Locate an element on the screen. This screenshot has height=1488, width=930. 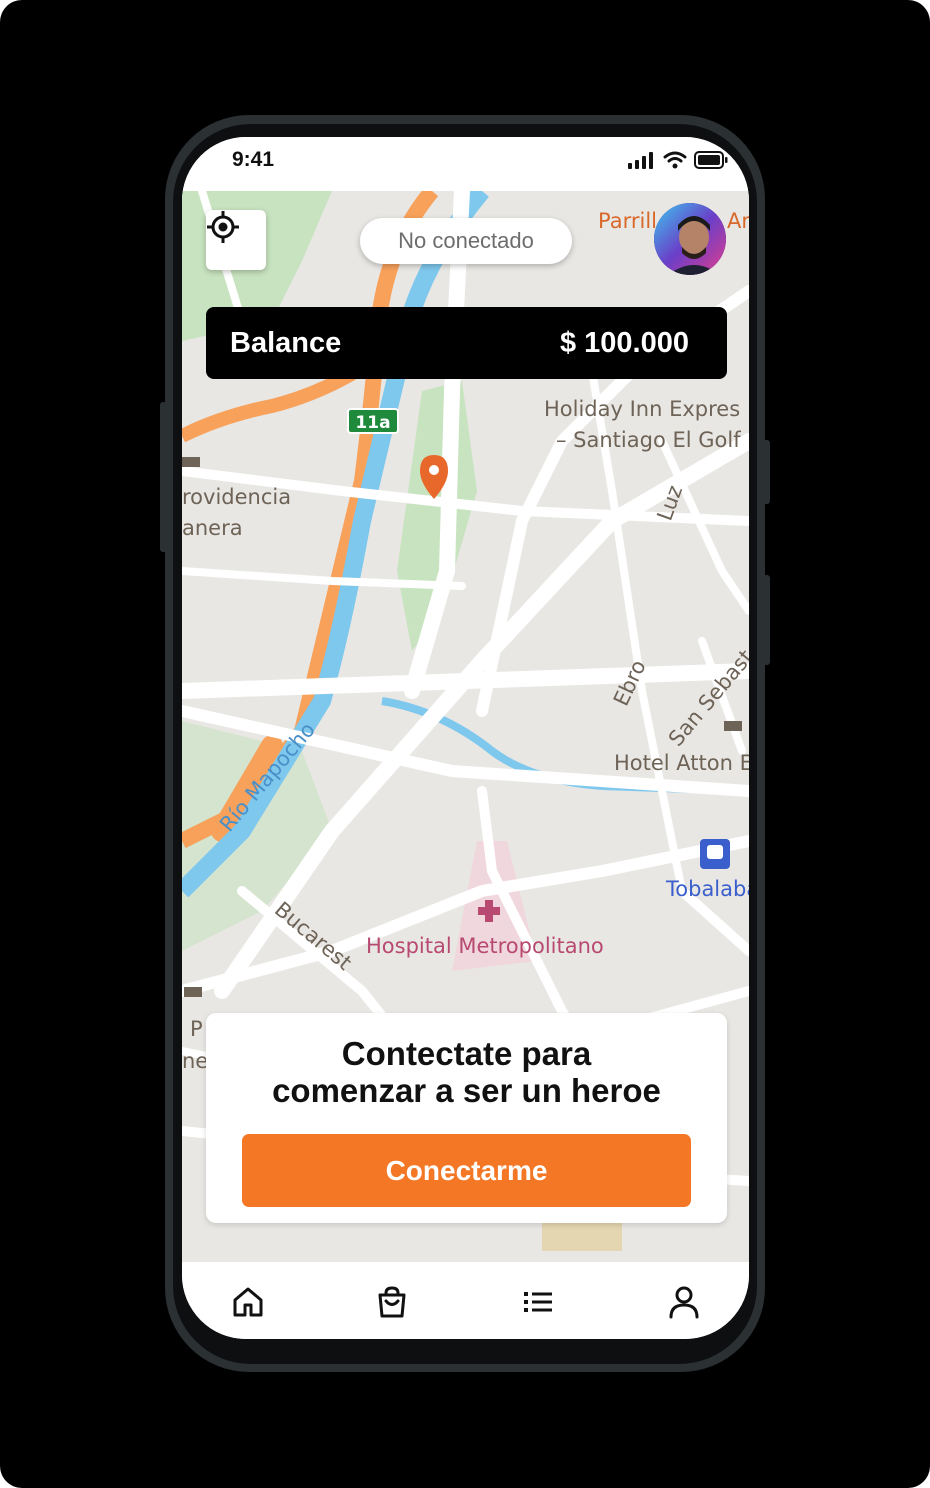
list-icon is located at coordinates (538, 1302).